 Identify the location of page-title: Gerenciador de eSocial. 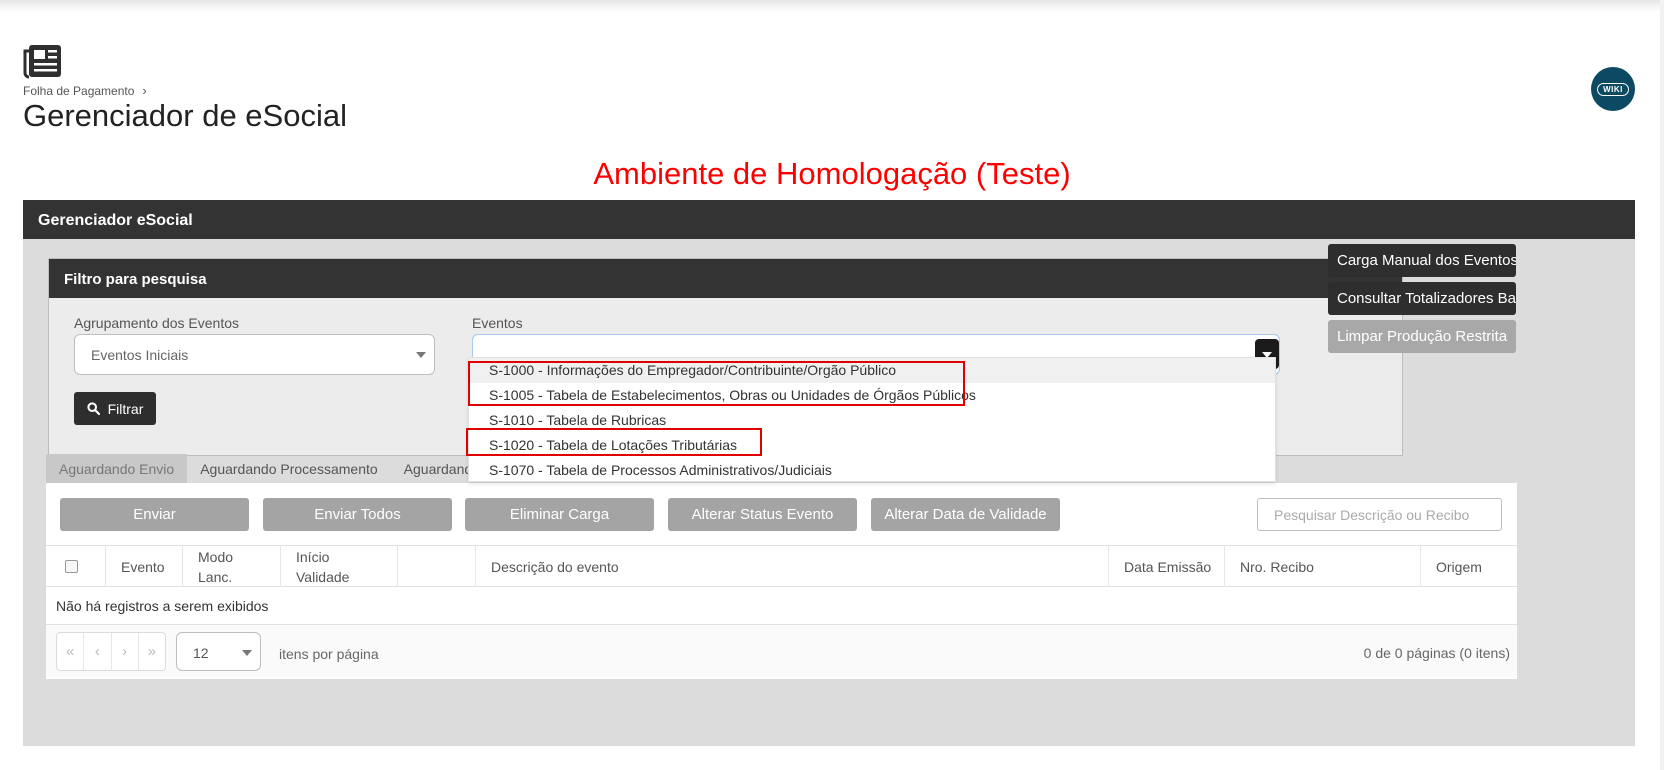
(185, 115).